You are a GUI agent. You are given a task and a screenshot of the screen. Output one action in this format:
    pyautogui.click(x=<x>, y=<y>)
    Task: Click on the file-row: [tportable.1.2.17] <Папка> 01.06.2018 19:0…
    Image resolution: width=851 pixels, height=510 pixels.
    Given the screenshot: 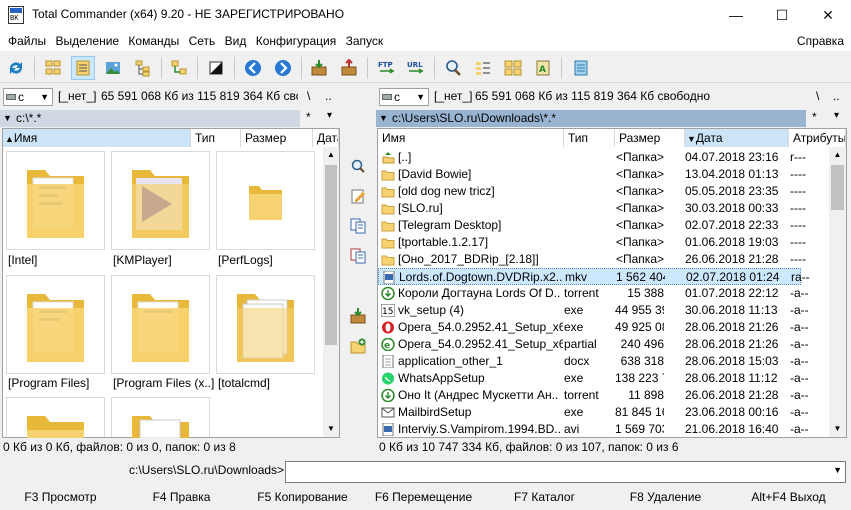 What is the action you would take?
    pyautogui.click(x=592, y=242)
    